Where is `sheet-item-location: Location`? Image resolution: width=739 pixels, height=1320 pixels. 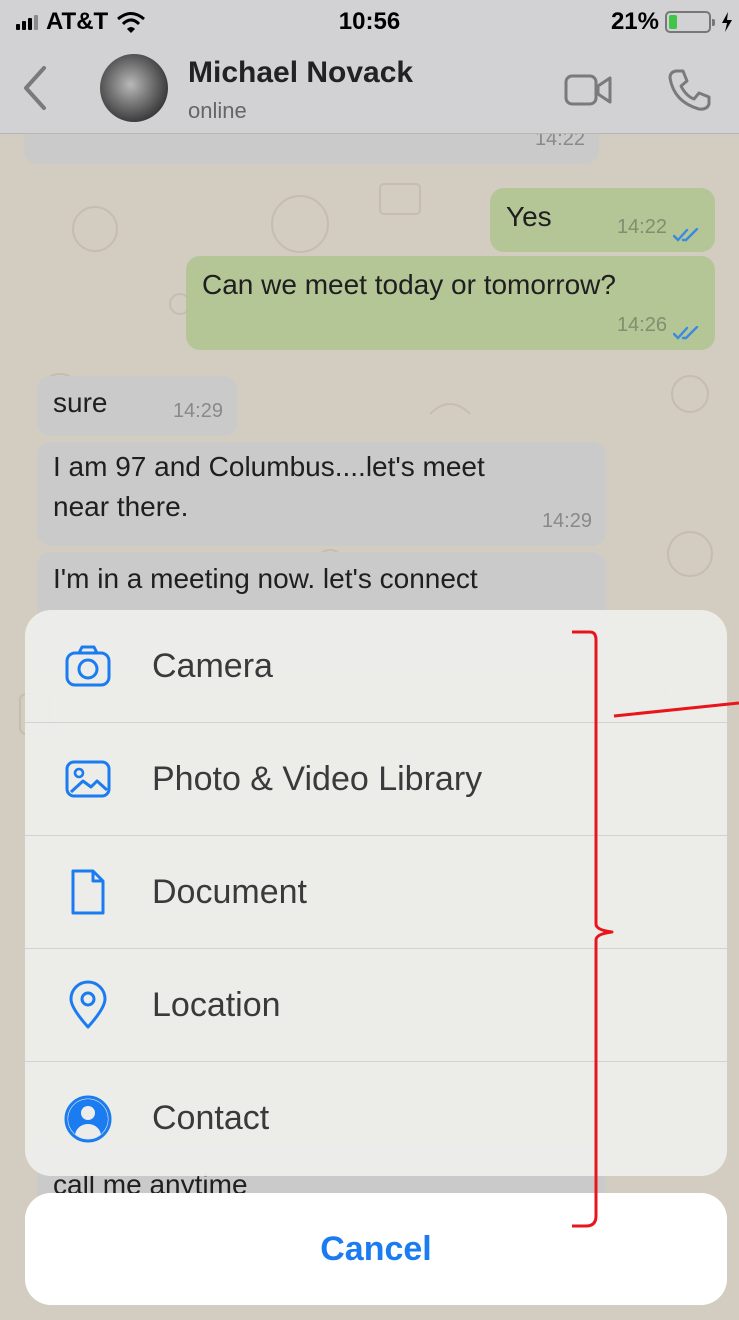
sheet-item-location: Location is located at coordinates (376, 1005).